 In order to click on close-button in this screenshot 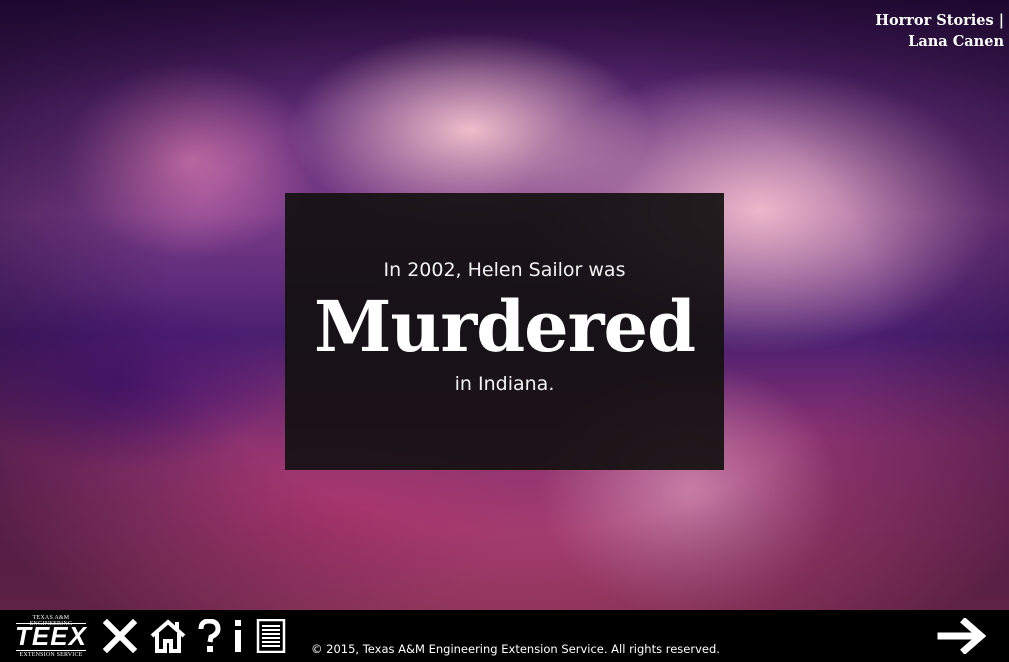, I will do `click(120, 636)`.